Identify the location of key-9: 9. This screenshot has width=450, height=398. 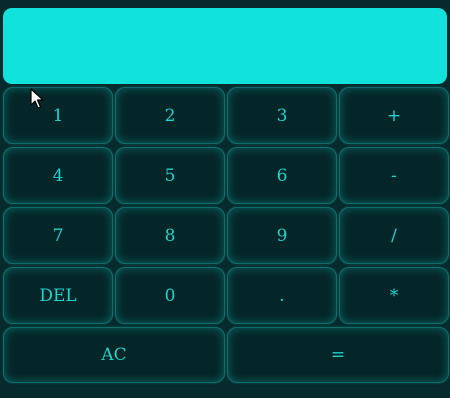
(282, 235).